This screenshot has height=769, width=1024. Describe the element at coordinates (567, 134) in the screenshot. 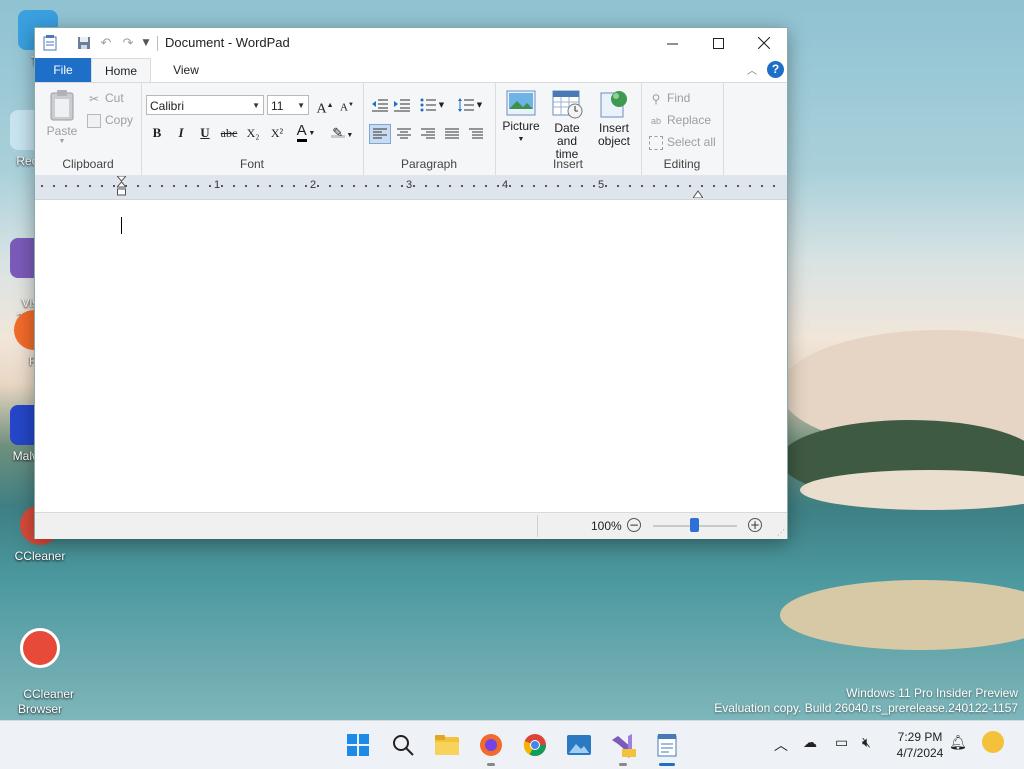

I see `date-time-label-1: Date and` at that location.